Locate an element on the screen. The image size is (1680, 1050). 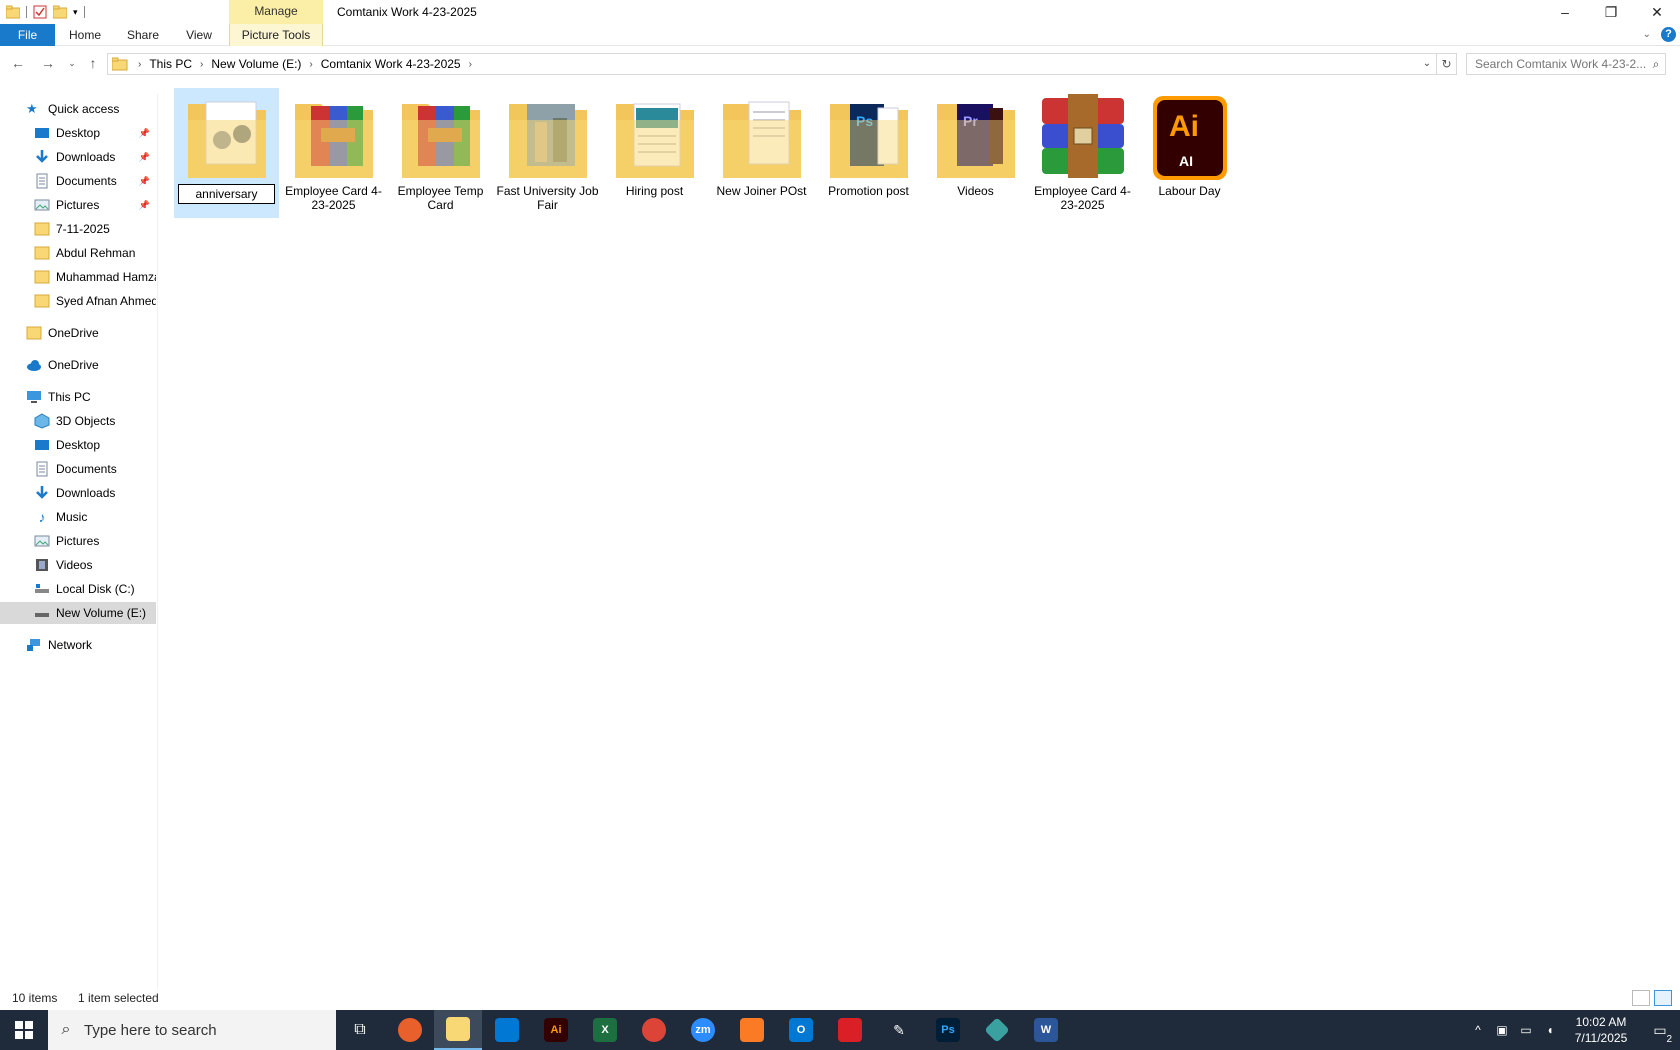
chrome-taskbar-button is located at coordinates (654, 1030).